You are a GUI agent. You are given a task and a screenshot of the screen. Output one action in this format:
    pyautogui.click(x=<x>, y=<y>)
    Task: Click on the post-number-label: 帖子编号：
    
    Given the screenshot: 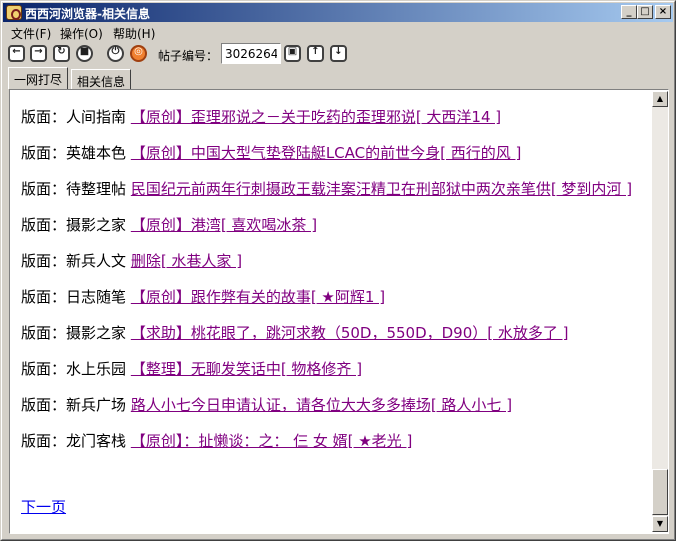 What is the action you would take?
    pyautogui.click(x=188, y=56)
    